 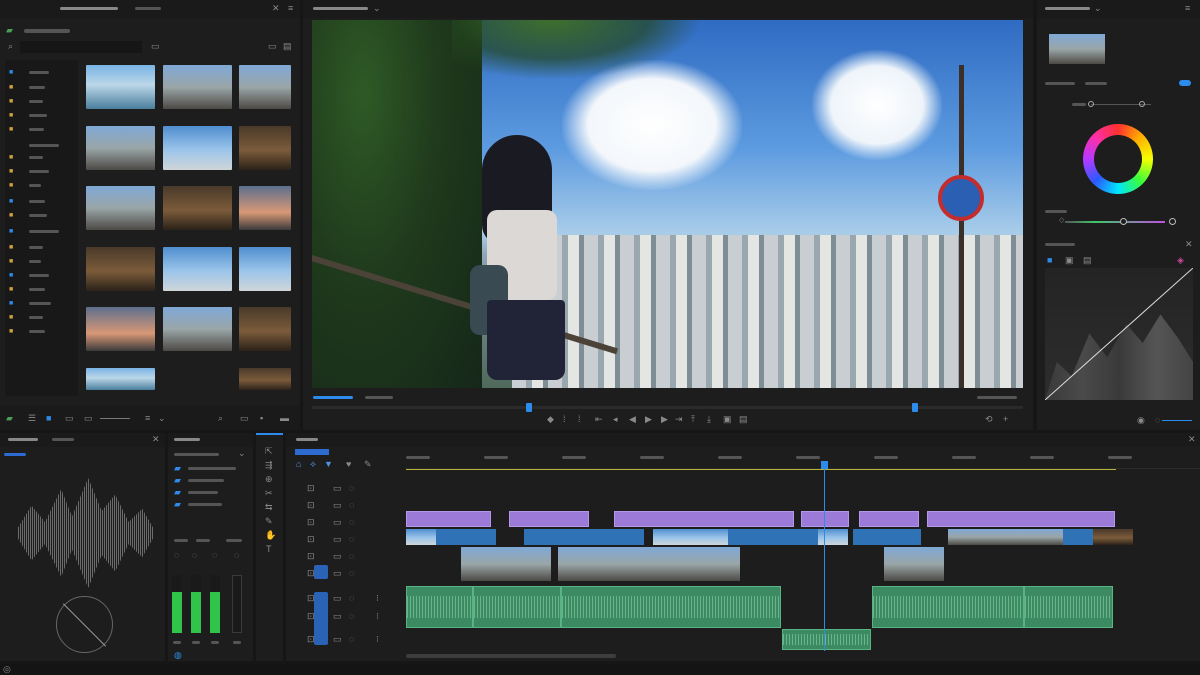 What do you see at coordinates (599, 419) in the screenshot?
I see `go-to-in-icon: ⇤` at bounding box center [599, 419].